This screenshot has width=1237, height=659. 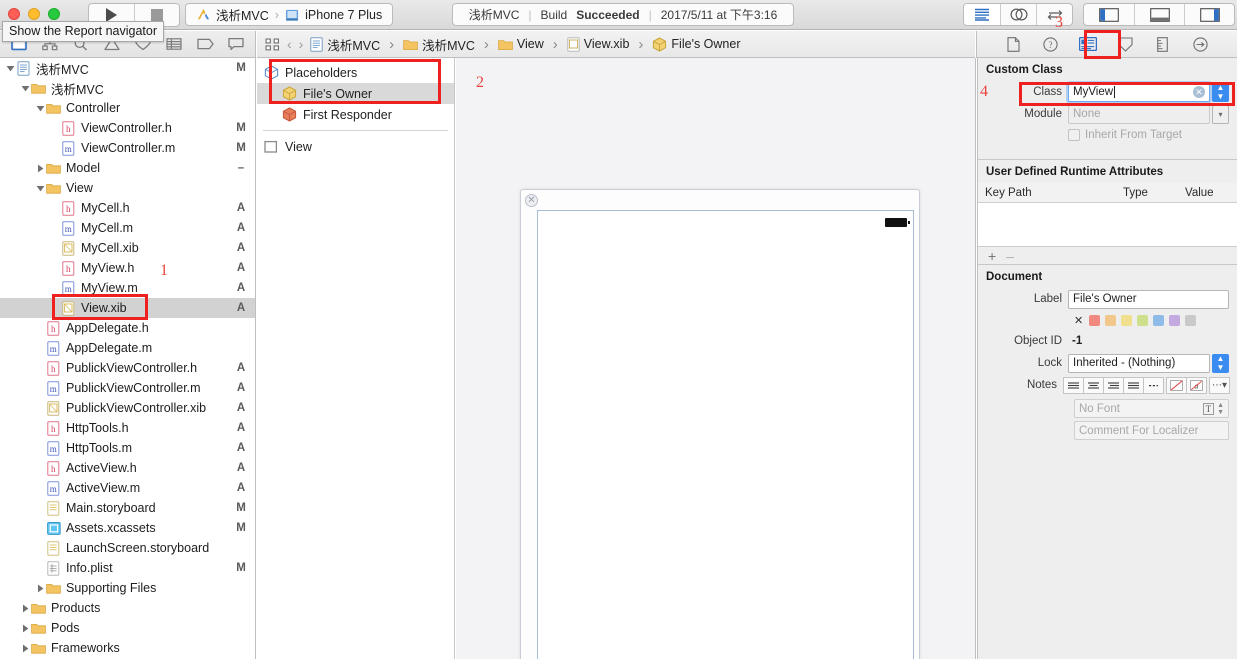 I want to click on navigator-row: View, so click(x=127, y=188).